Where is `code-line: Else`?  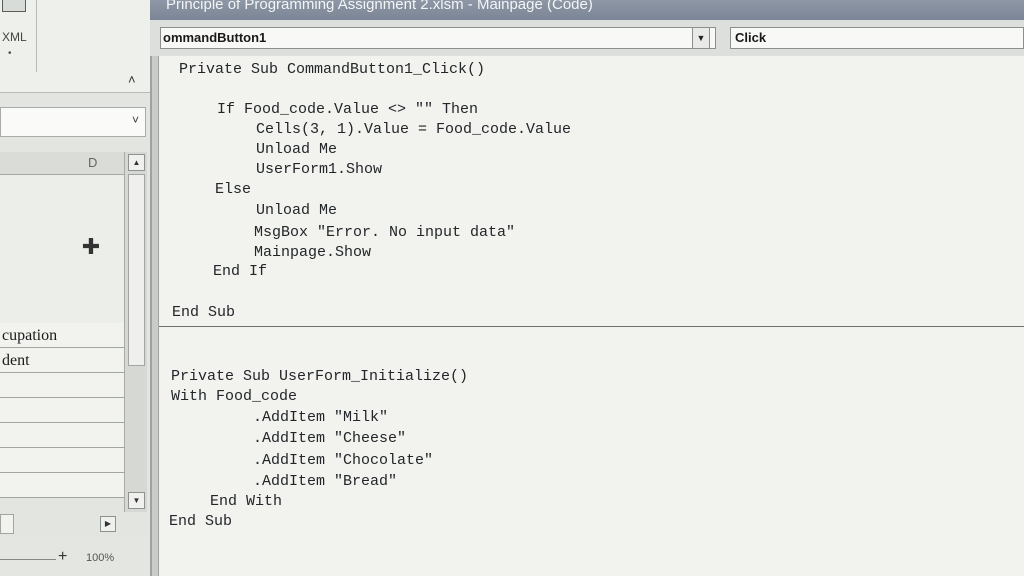
code-line: Else is located at coordinates (233, 190).